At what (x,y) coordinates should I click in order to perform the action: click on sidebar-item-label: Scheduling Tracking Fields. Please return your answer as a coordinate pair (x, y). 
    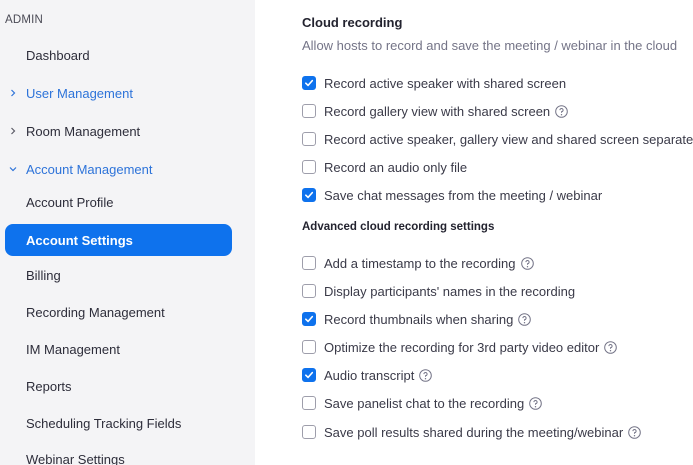
    Looking at the image, I should click on (104, 423).